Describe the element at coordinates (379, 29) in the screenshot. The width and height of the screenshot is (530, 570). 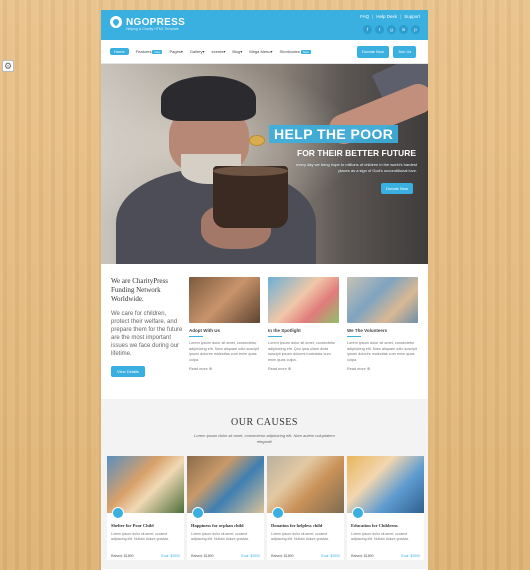
I see `twitter-icon: t` at that location.